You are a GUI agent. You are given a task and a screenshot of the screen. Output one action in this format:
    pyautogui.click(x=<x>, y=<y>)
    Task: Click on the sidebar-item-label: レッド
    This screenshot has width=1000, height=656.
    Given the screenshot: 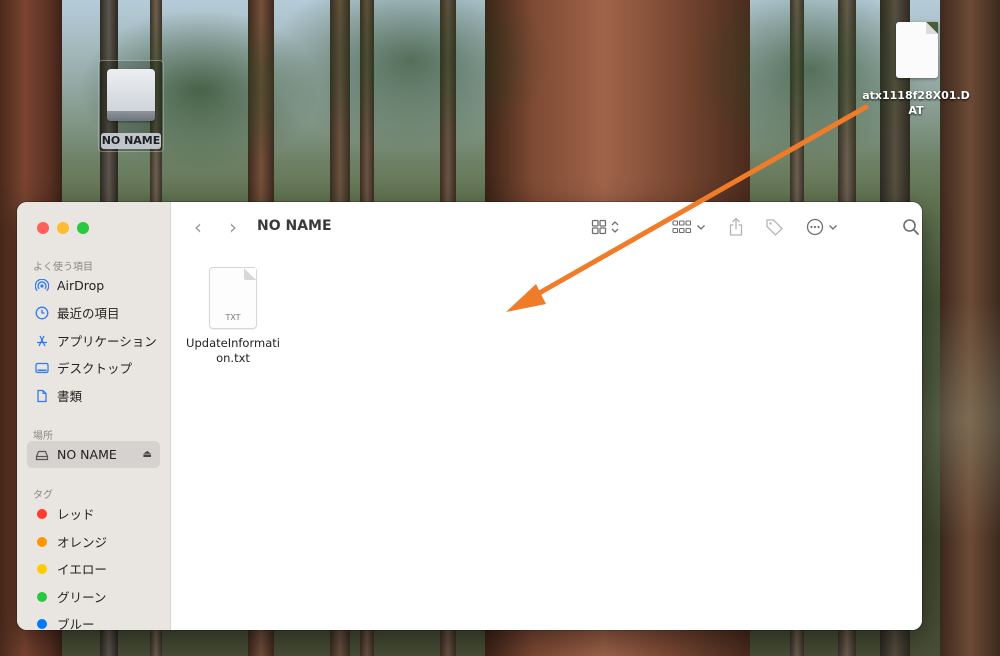 What is the action you would take?
    pyautogui.click(x=76, y=514)
    